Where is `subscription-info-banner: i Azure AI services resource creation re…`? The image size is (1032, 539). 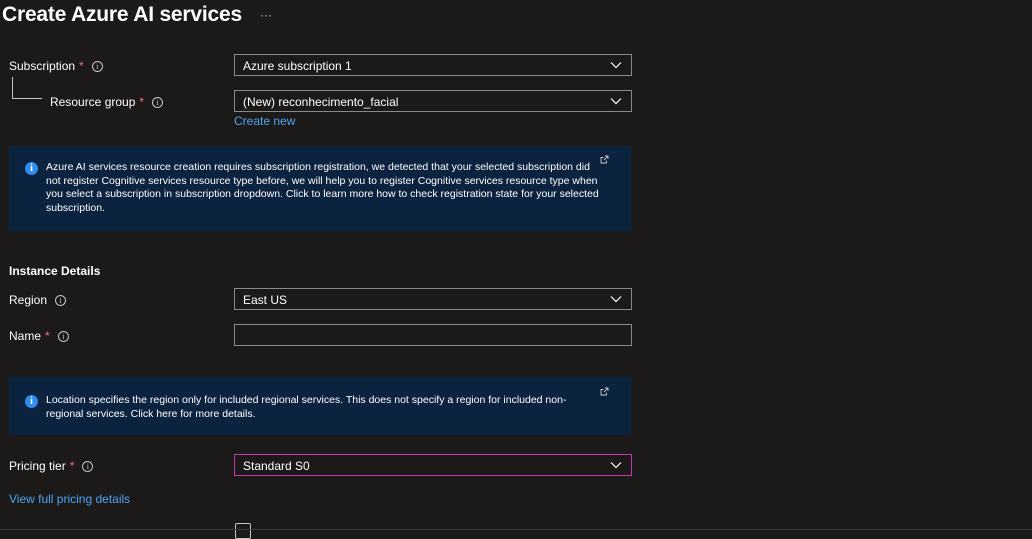
subscription-info-banner: i Azure AI services resource creation re… is located at coordinates (320, 188).